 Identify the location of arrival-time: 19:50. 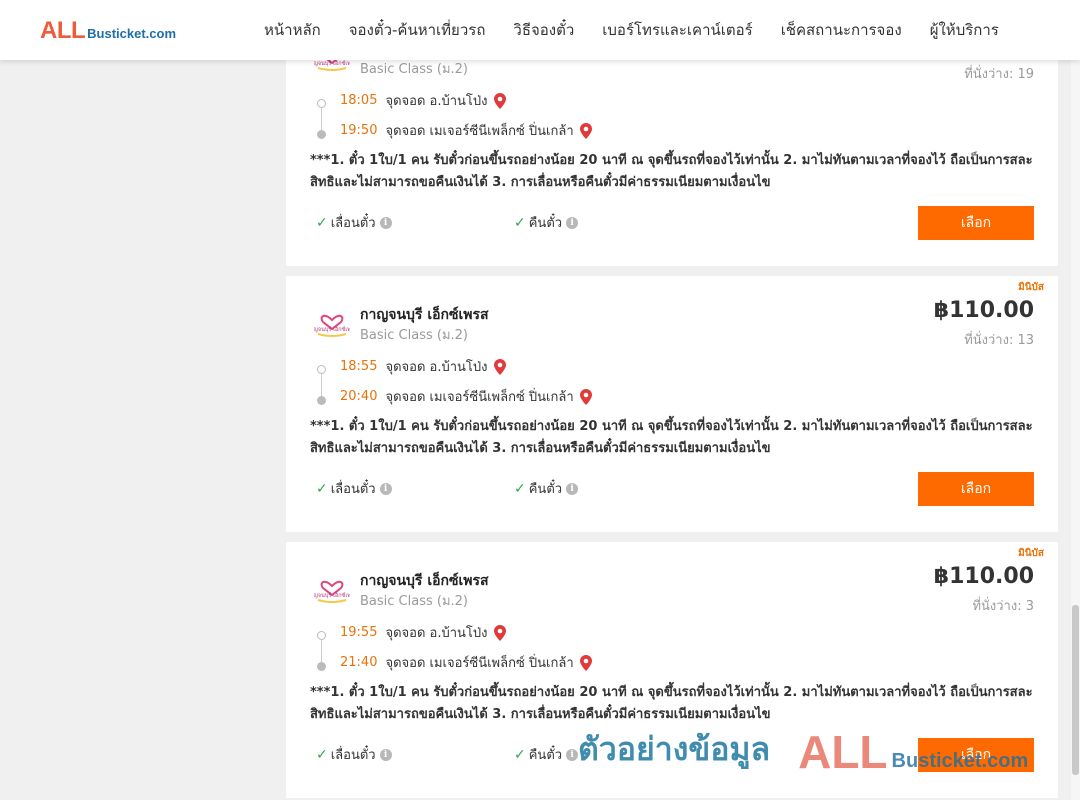
(359, 130).